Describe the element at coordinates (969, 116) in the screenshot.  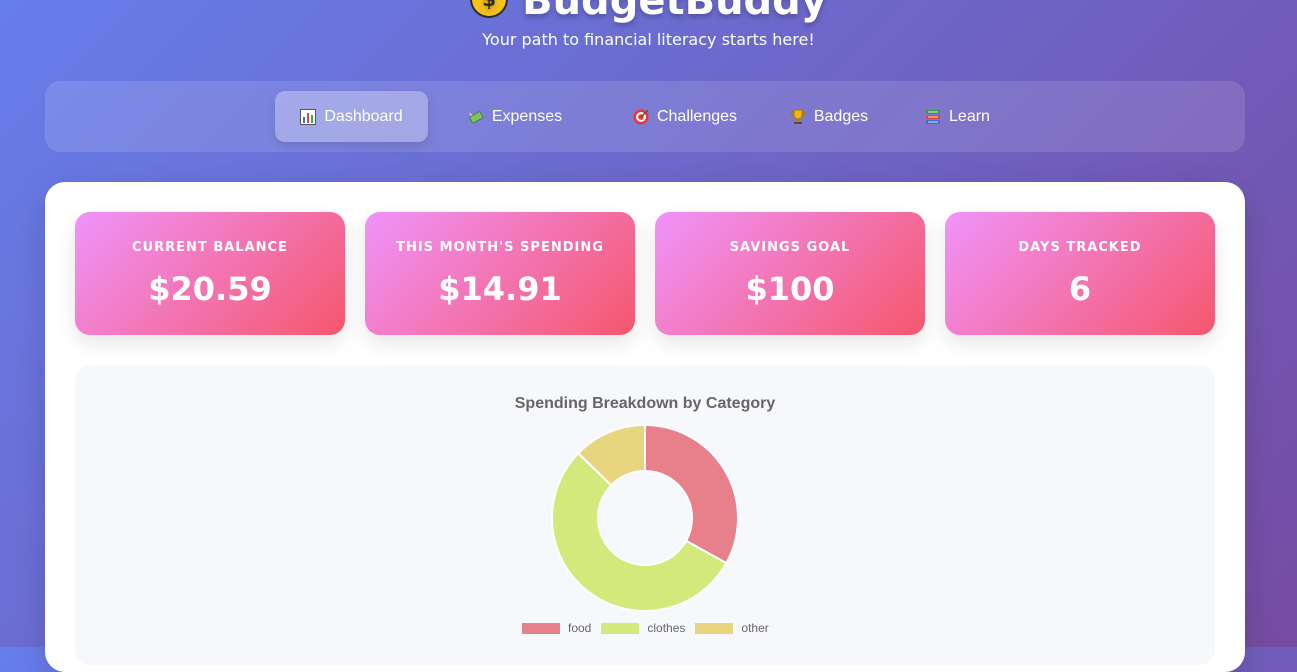
I see `tab-learn-label: Learn` at that location.